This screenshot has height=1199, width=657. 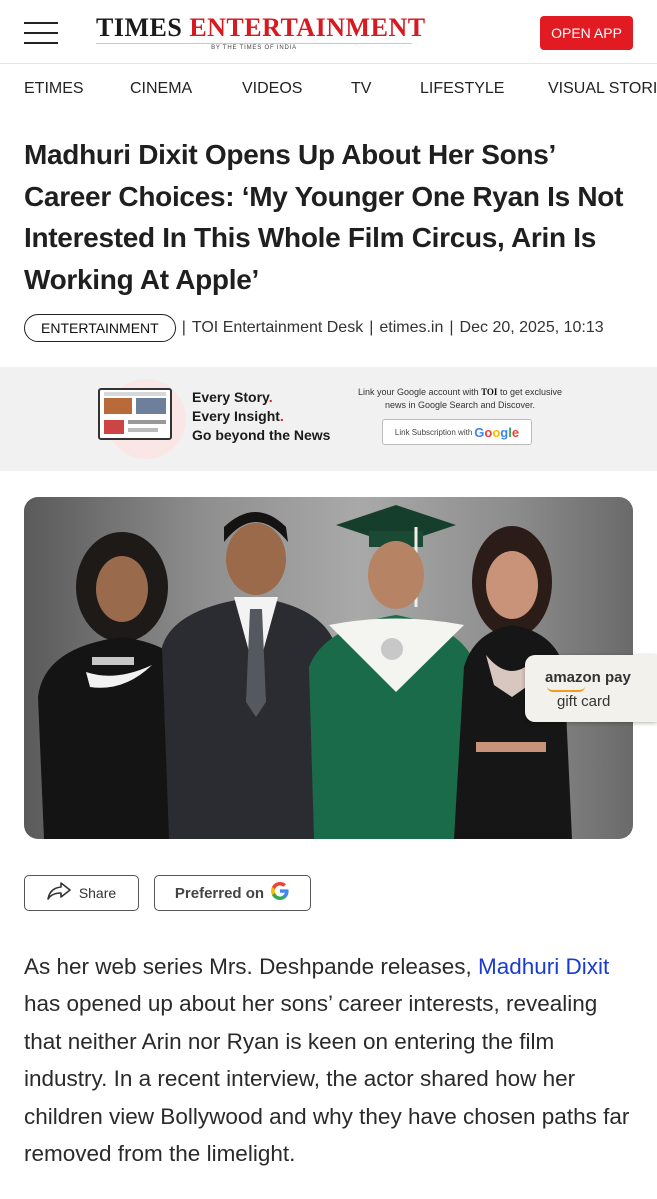 I want to click on share-label: Share, so click(x=97, y=893).